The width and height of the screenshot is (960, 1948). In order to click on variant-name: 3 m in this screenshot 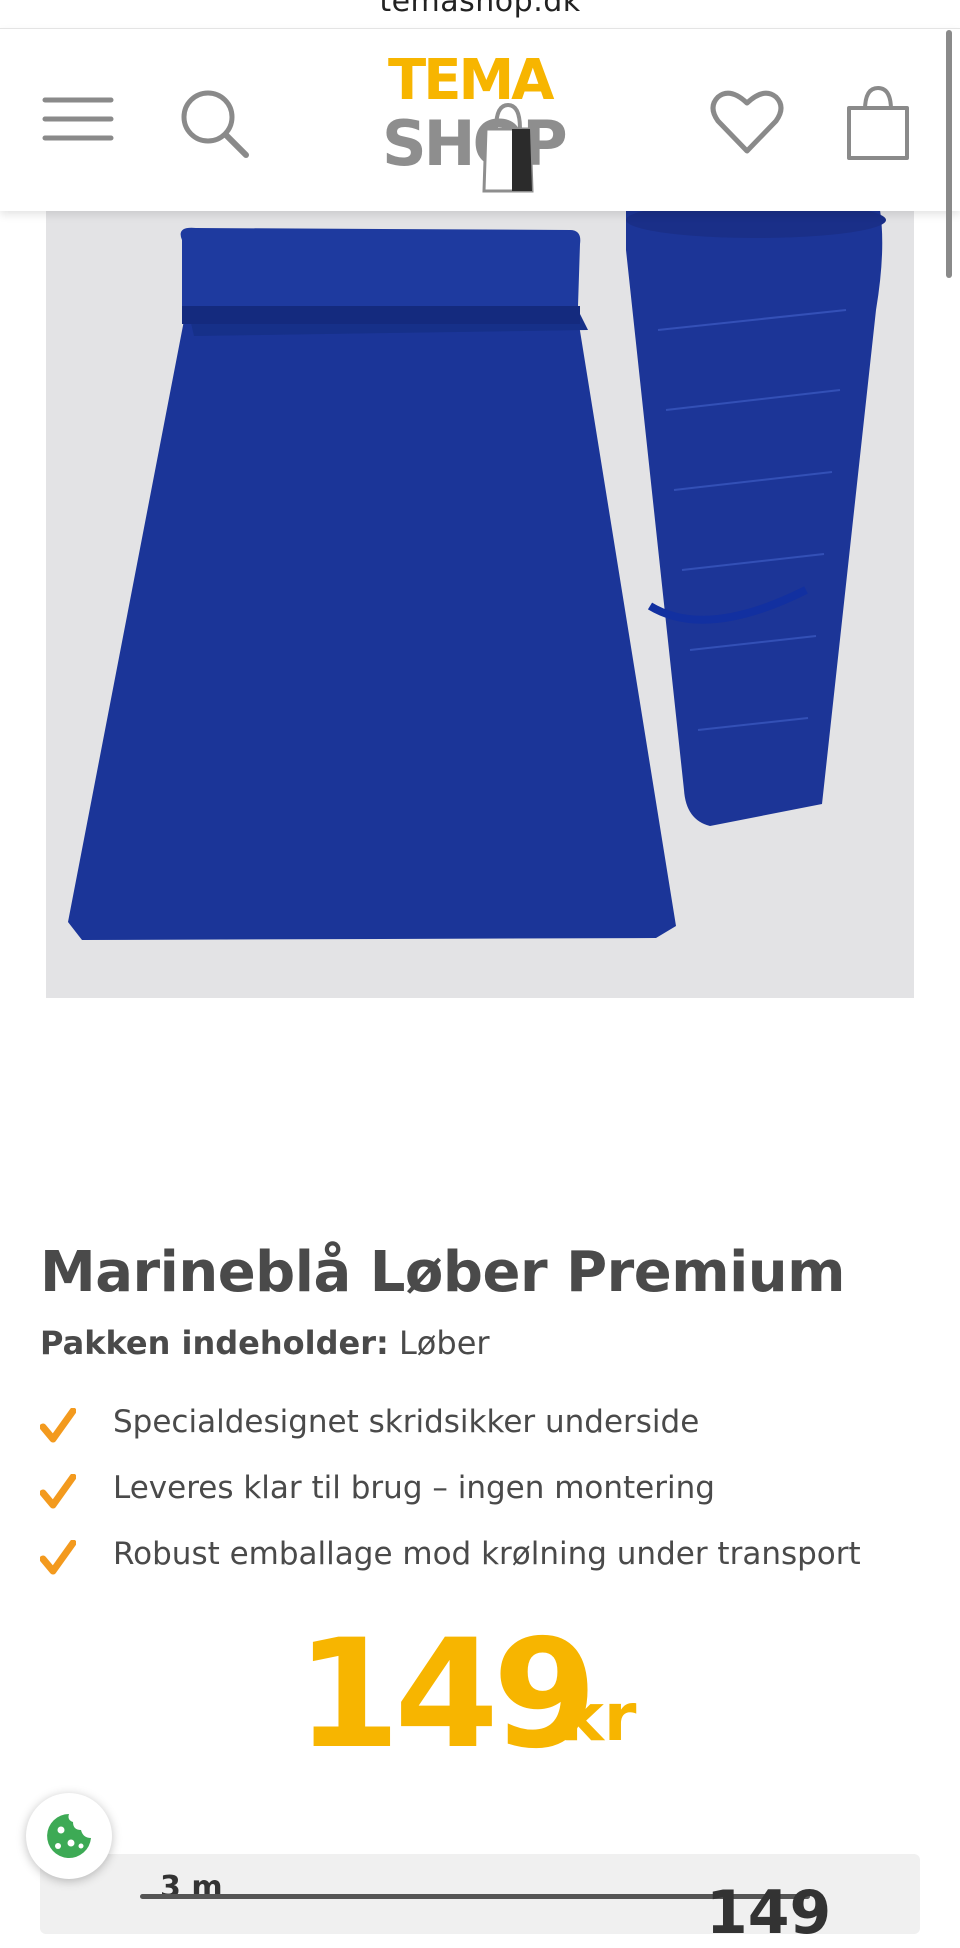, I will do `click(191, 1887)`.